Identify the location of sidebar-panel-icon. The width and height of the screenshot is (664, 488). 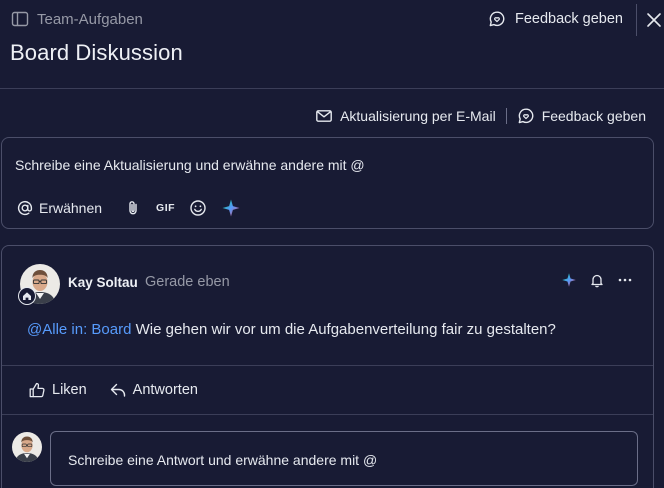
(20, 19).